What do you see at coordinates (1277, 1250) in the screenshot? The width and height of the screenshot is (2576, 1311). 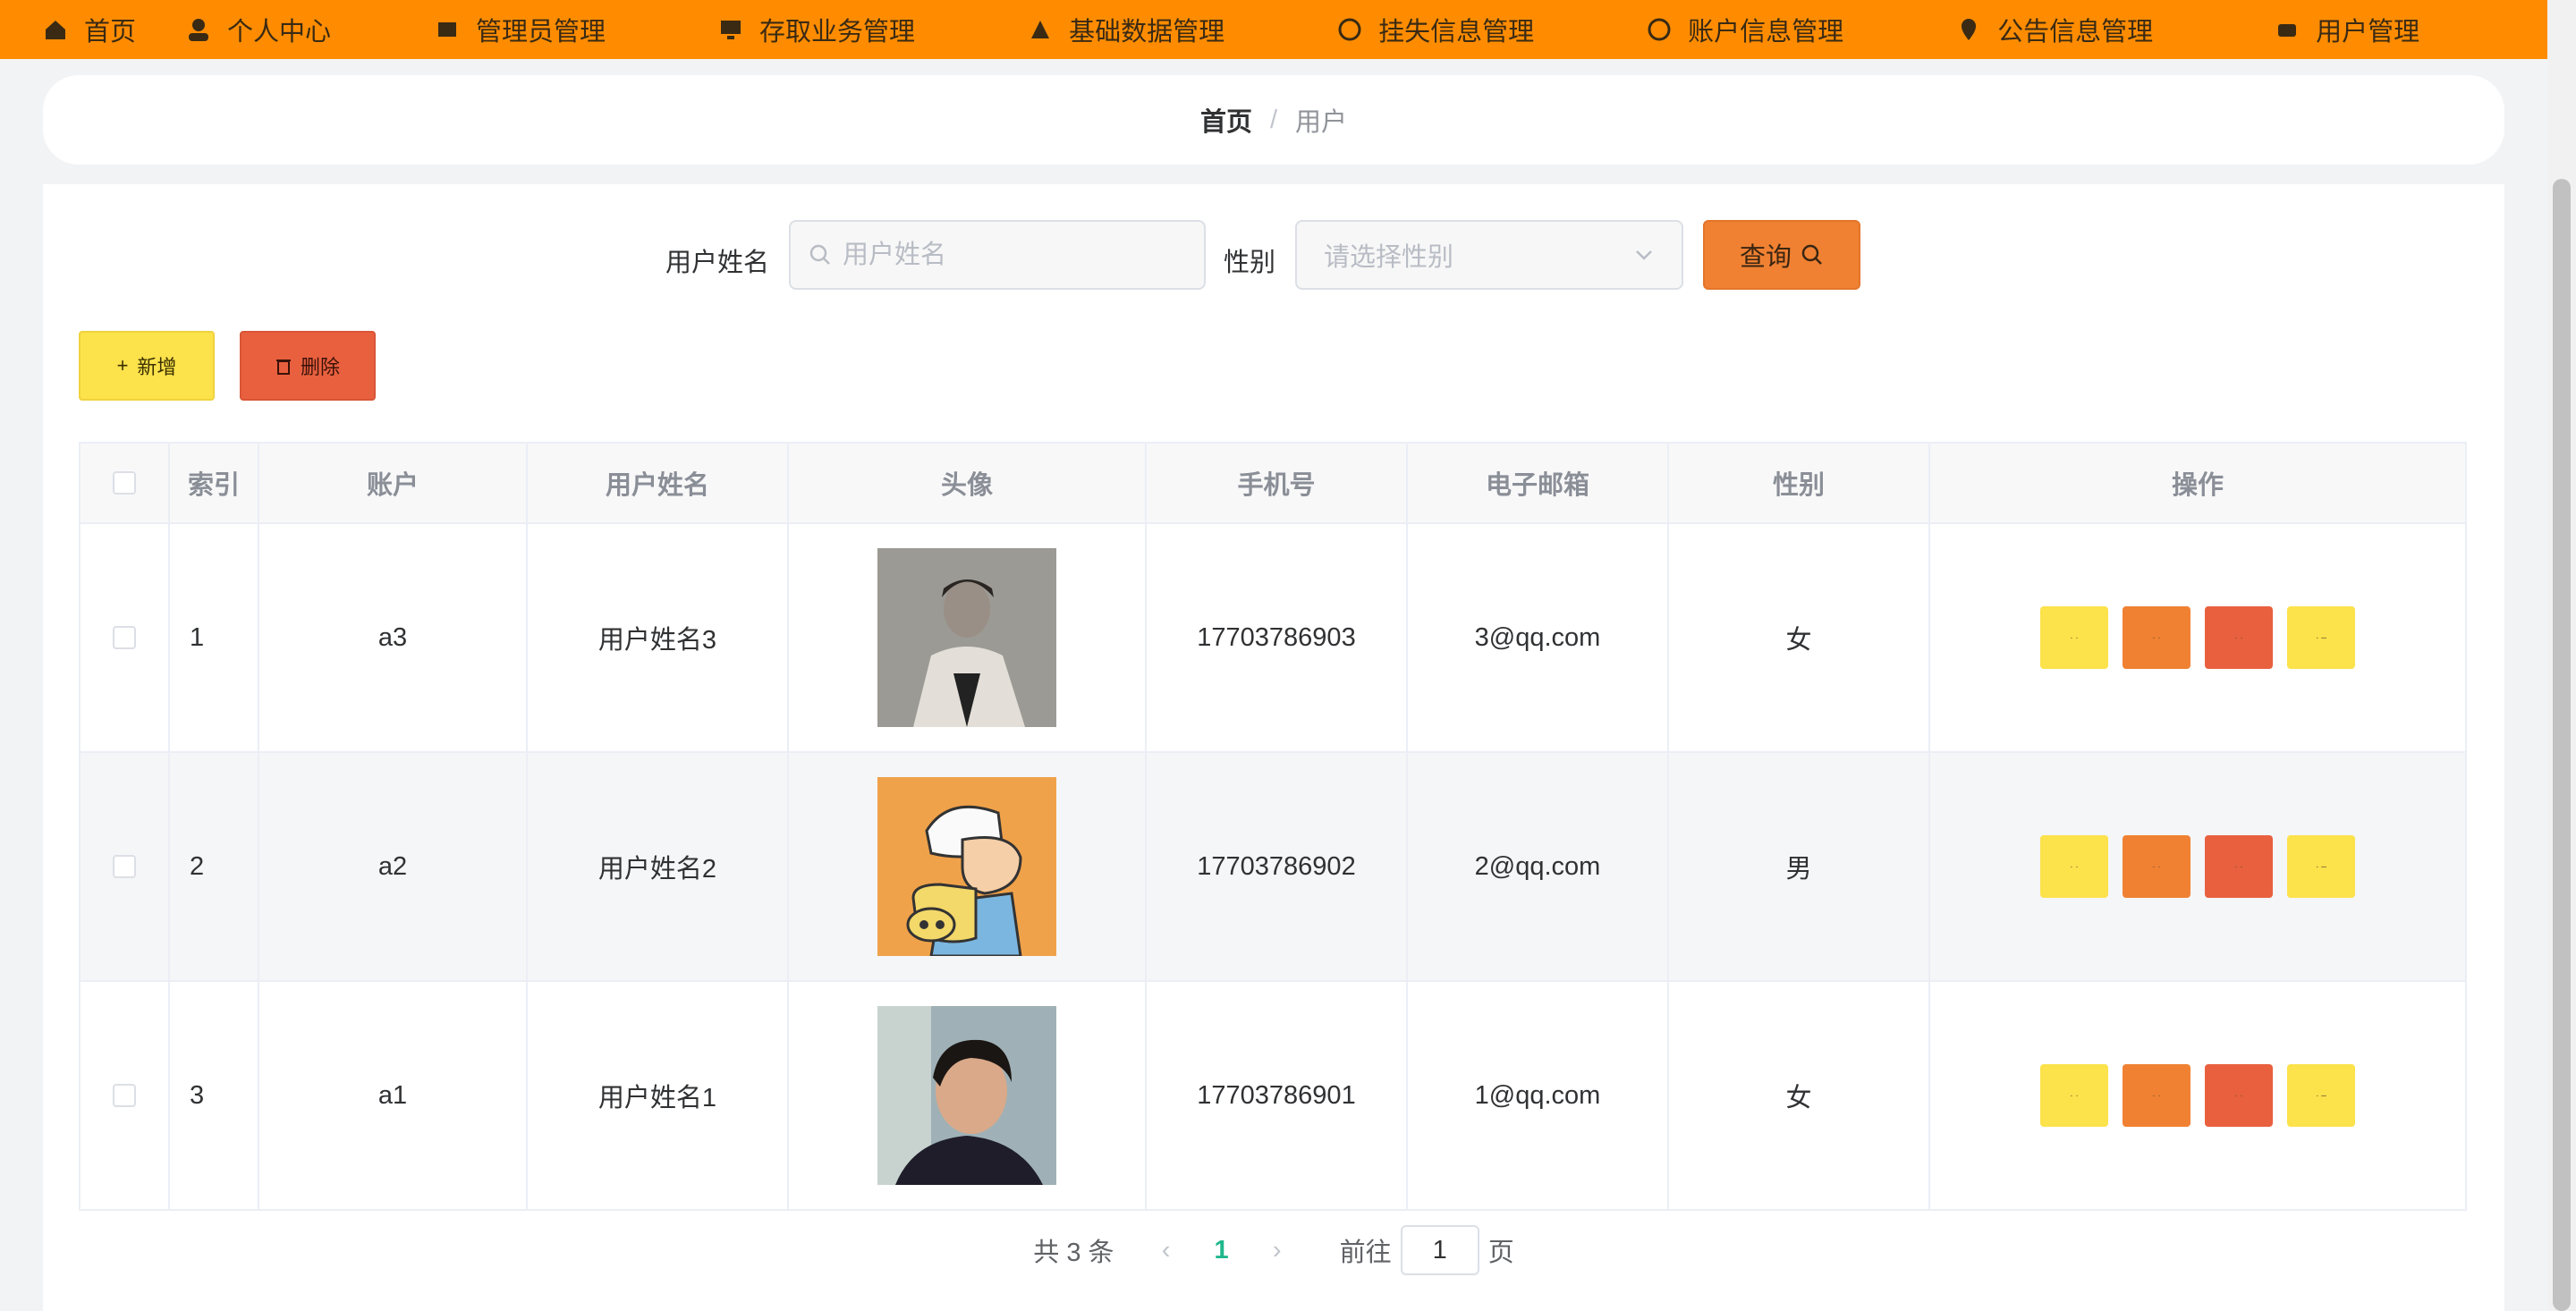 I see `chevron-right-icon: ›` at bounding box center [1277, 1250].